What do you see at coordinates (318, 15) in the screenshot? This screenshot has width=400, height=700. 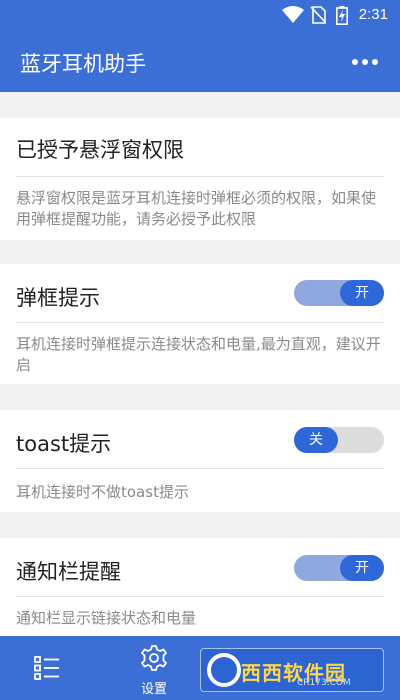 I see `no-sim-icon` at bounding box center [318, 15].